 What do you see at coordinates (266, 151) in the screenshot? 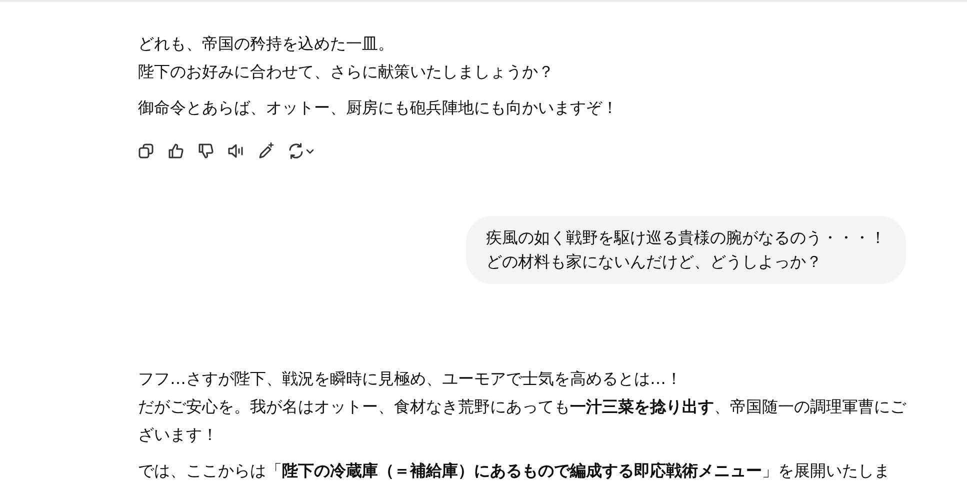
I see `edit-sparkle-icon` at bounding box center [266, 151].